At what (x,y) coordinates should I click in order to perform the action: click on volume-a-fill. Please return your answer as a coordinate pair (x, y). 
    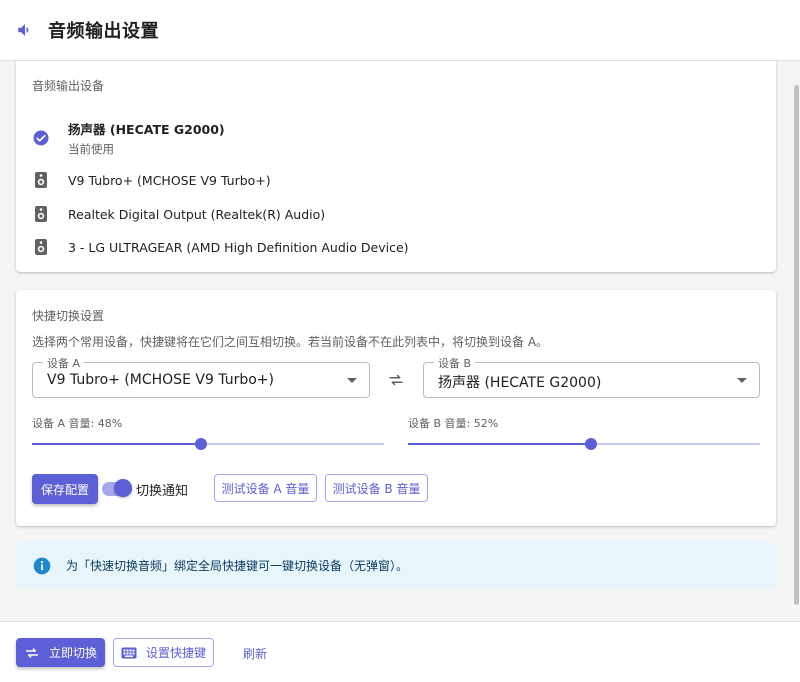
    Looking at the image, I should click on (116, 444).